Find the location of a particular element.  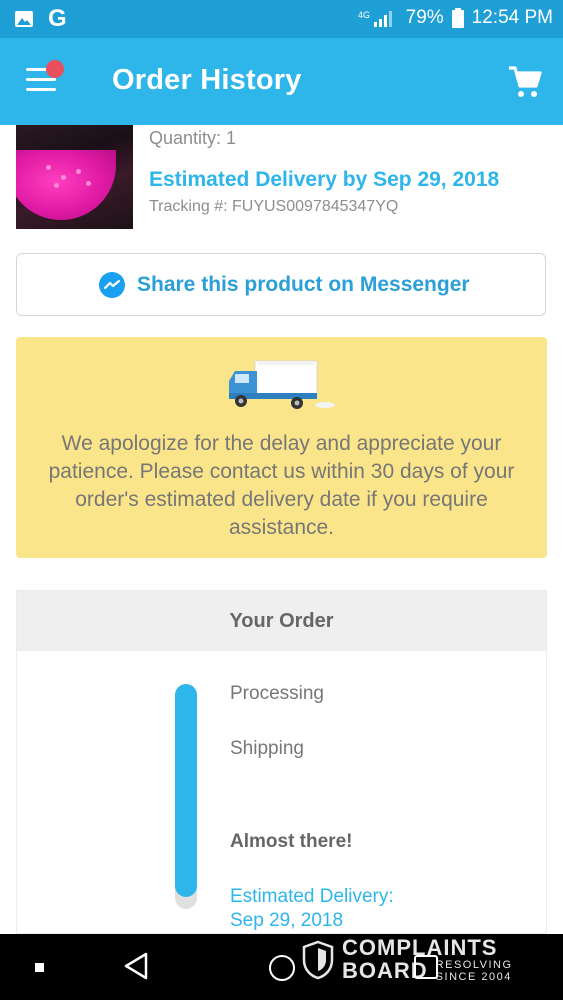

share-label: Share this product on Messenger is located at coordinates (303, 284).